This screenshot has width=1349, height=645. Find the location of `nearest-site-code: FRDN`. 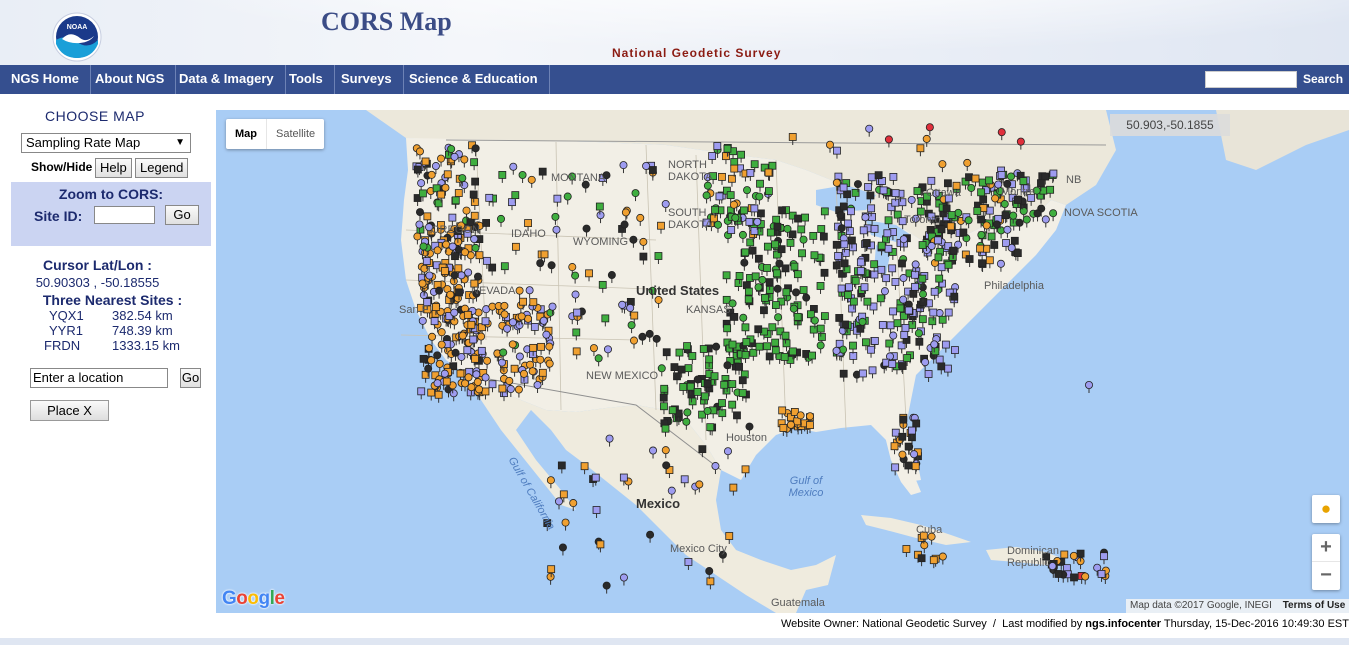

nearest-site-code: FRDN is located at coordinates (62, 345).